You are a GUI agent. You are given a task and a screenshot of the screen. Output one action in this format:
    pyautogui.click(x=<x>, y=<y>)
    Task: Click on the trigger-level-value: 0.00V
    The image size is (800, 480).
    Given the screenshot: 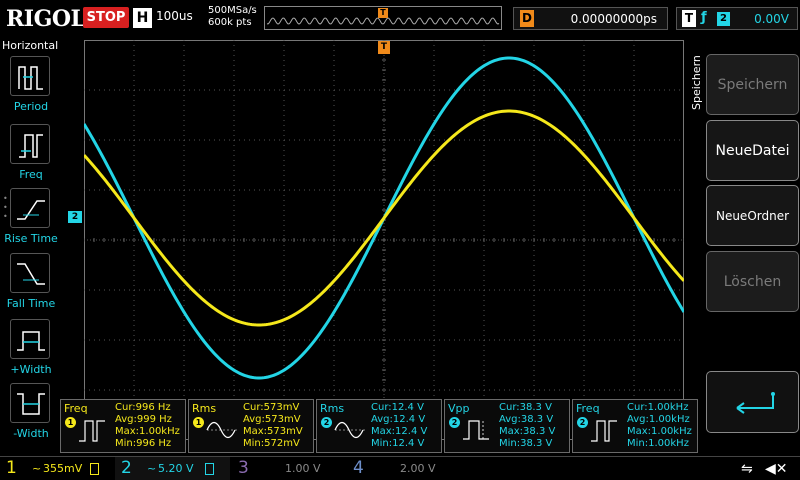 What is the action you would take?
    pyautogui.click(x=771, y=19)
    